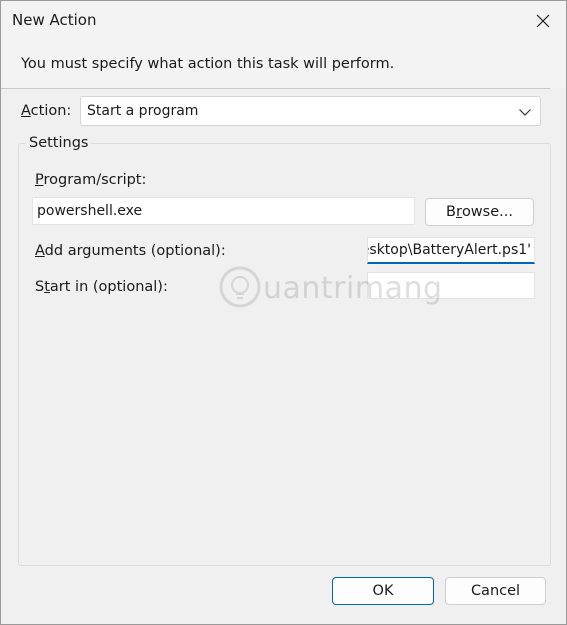 This screenshot has width=567, height=625. I want to click on divider, so click(275, 88).